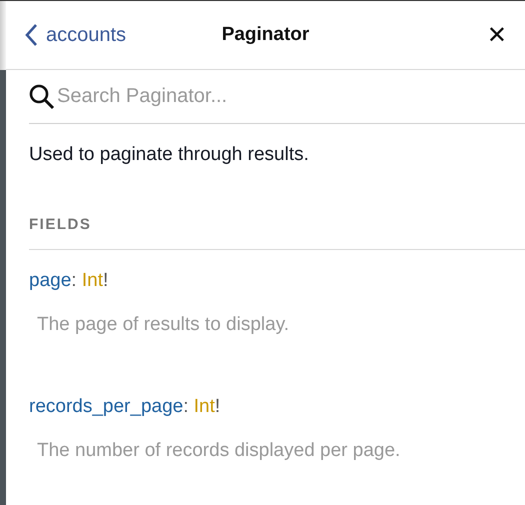 The height and width of the screenshot is (505, 525). What do you see at coordinates (125, 407) in the screenshot?
I see `field-signature: records_per_page: Int!` at bounding box center [125, 407].